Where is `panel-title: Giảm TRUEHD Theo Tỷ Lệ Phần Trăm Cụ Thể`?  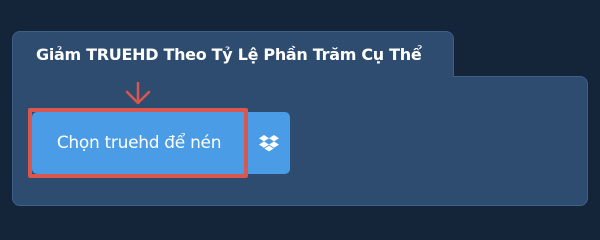 panel-title: Giảm TRUEHD Theo Tỷ Lệ Phần Trăm Cụ Thể is located at coordinates (229, 54).